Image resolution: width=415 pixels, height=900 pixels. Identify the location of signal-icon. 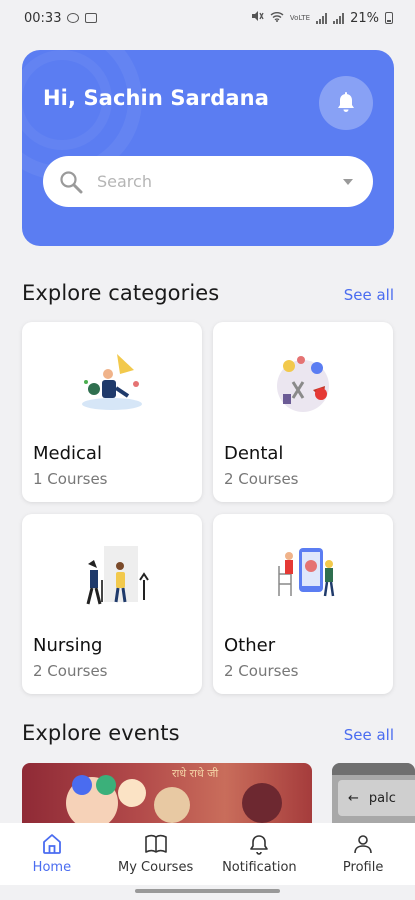
(322, 18).